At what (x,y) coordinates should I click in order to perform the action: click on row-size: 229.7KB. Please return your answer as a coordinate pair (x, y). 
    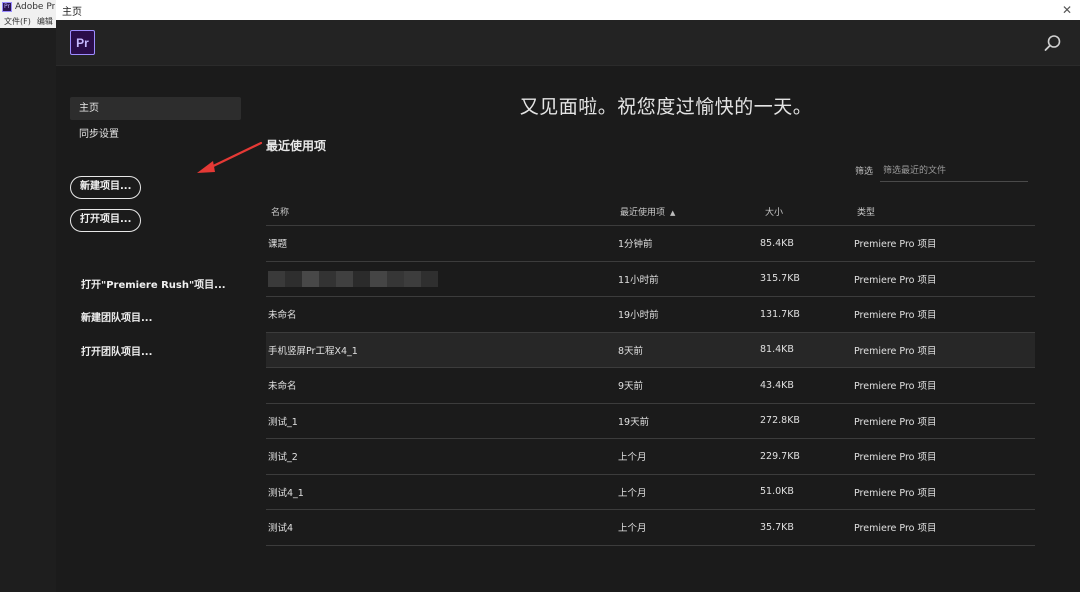
    Looking at the image, I should click on (780, 456).